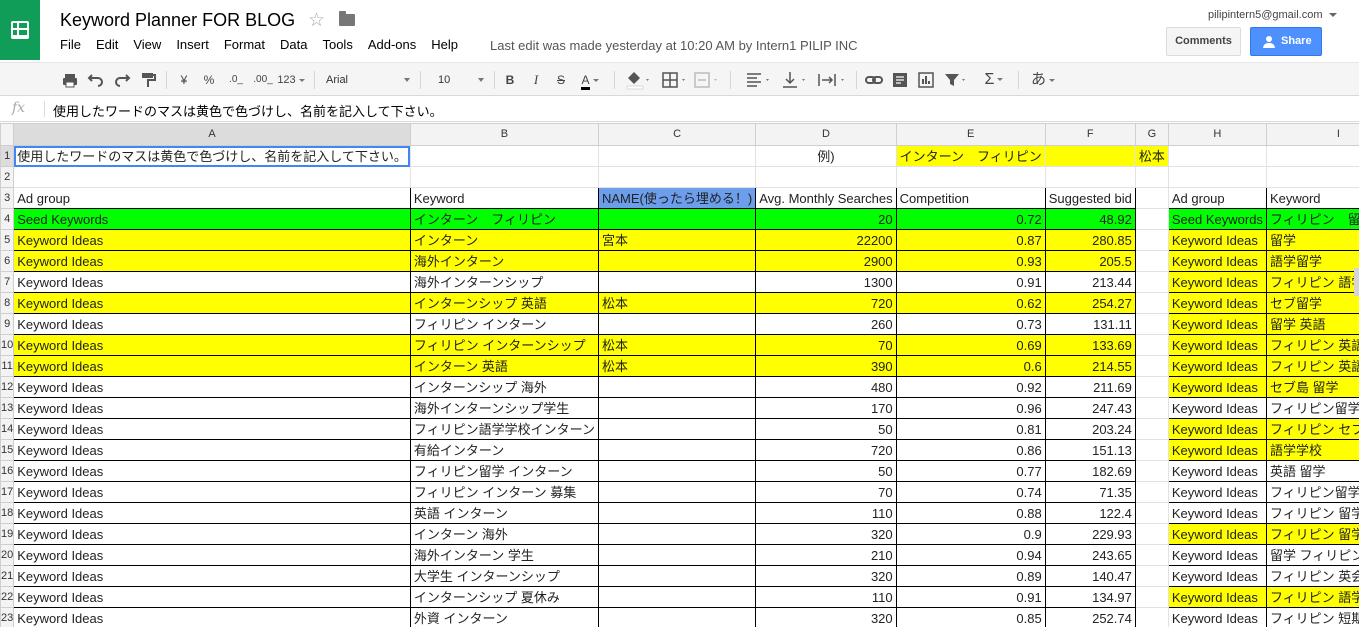 Image resolution: width=1359 pixels, height=627 pixels. Describe the element at coordinates (337, 46) in the screenshot. I see `menu-tools: Tools` at that location.